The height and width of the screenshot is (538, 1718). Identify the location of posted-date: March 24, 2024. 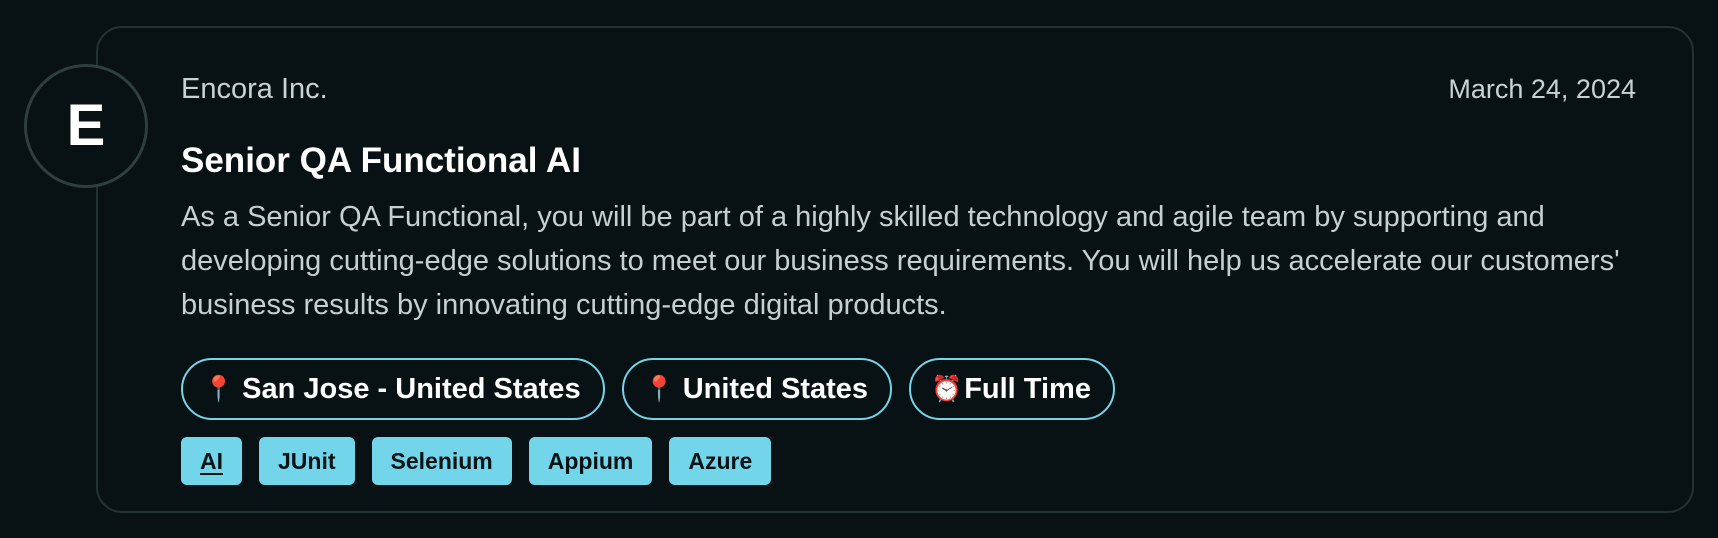
(1542, 89).